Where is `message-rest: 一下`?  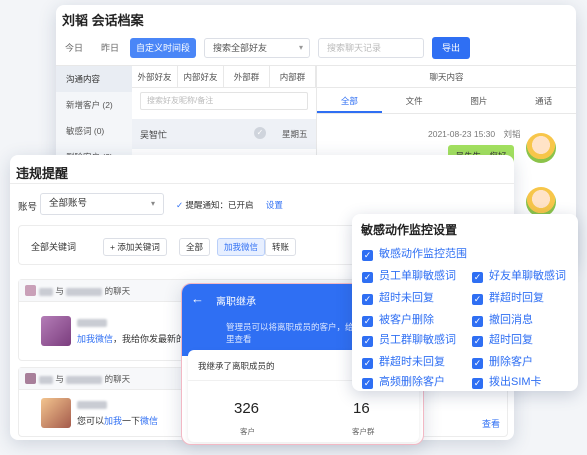 message-rest: 一下 is located at coordinates (131, 421).